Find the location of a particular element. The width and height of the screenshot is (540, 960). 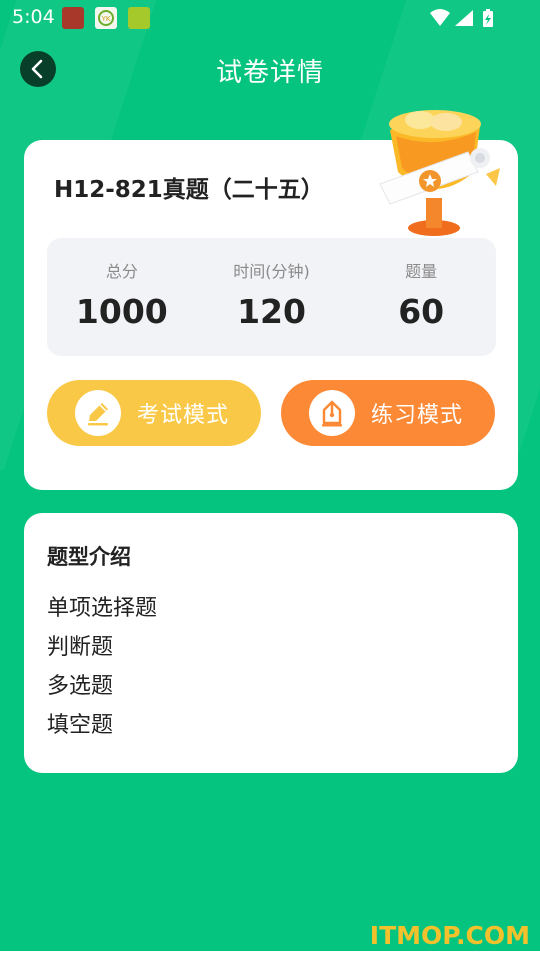

svg-text: YK is located at coordinates (106, 19).